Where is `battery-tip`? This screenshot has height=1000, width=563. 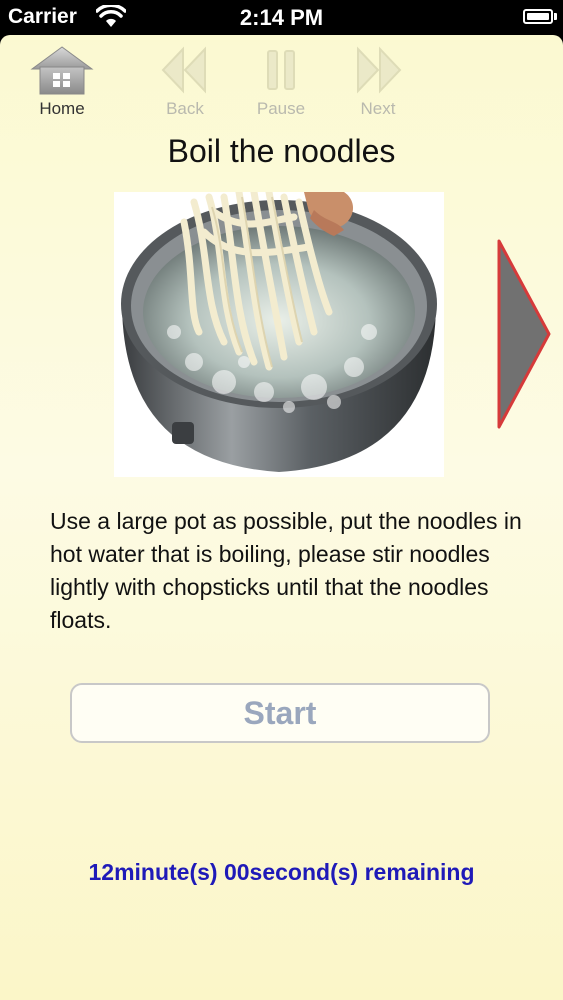 battery-tip is located at coordinates (555, 16).